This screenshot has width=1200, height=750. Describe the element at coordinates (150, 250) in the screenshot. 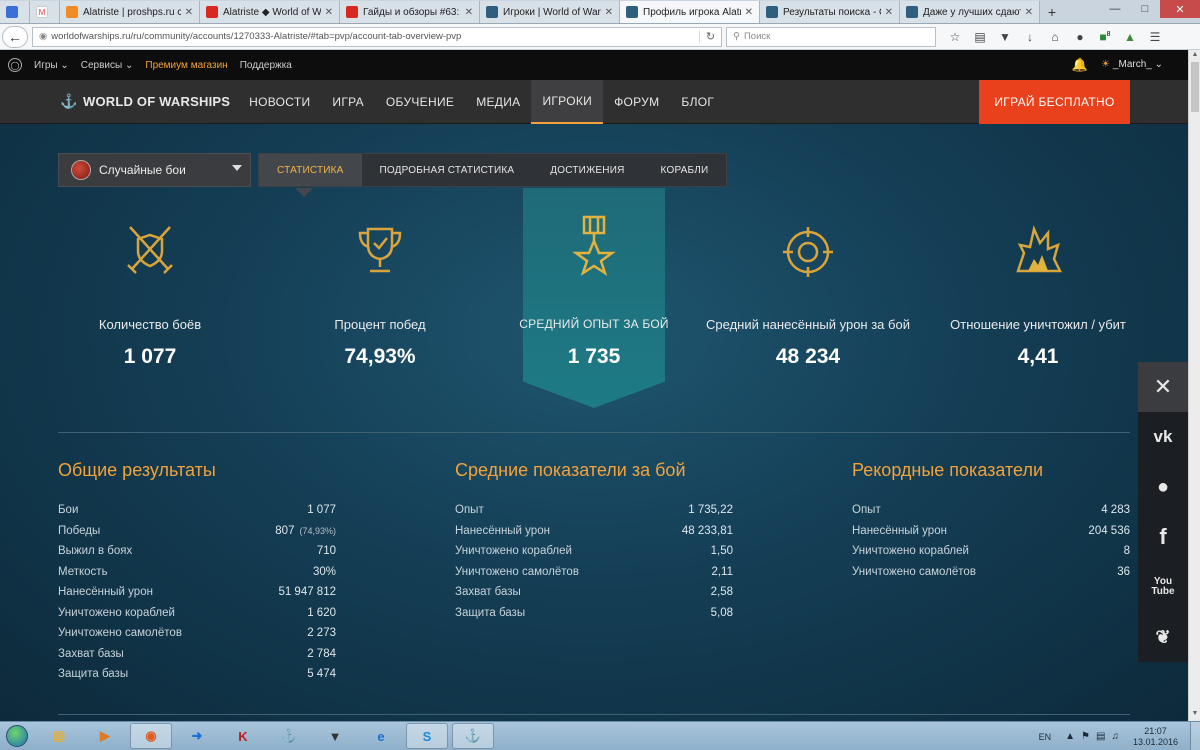

I see `shield-swords-icon` at that location.